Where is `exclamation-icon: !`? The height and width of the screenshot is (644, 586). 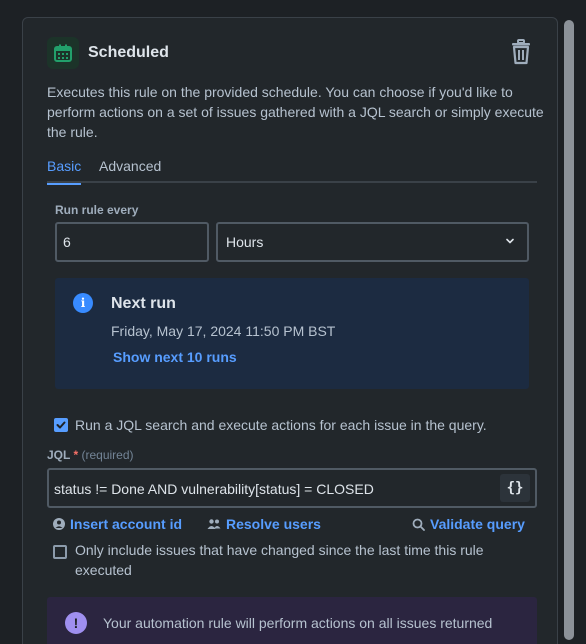
exclamation-icon: ! is located at coordinates (76, 623).